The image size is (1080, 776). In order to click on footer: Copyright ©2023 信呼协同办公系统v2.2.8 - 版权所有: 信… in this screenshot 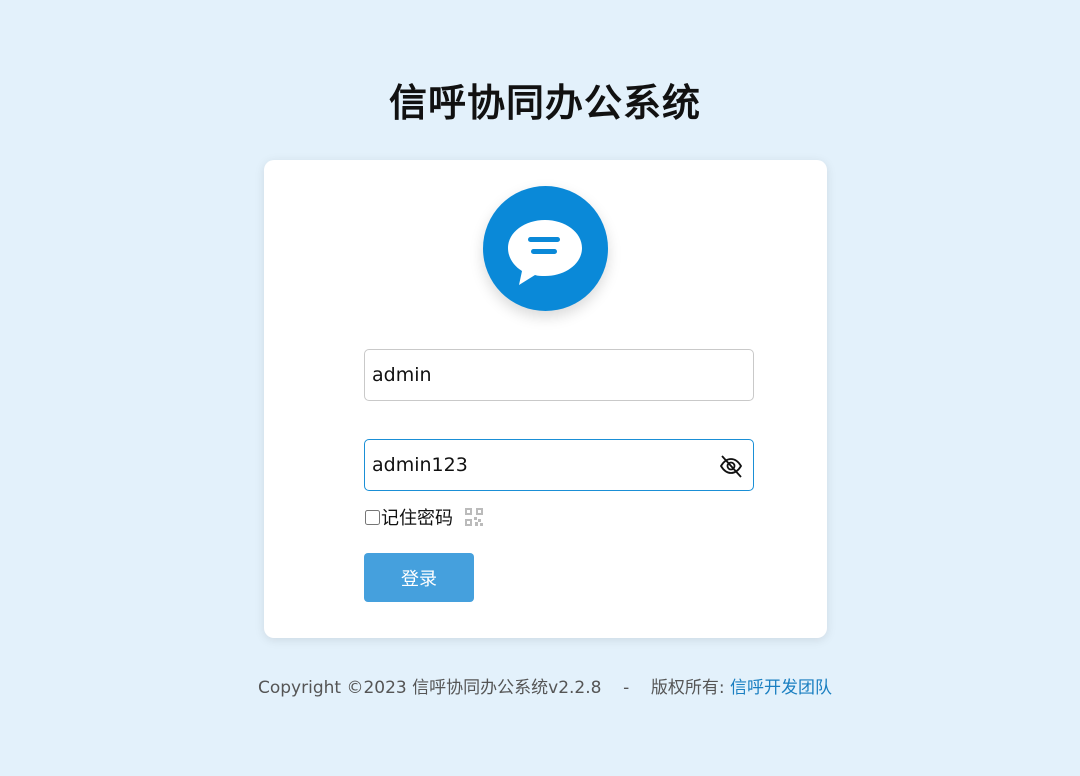, I will do `click(540, 685)`.